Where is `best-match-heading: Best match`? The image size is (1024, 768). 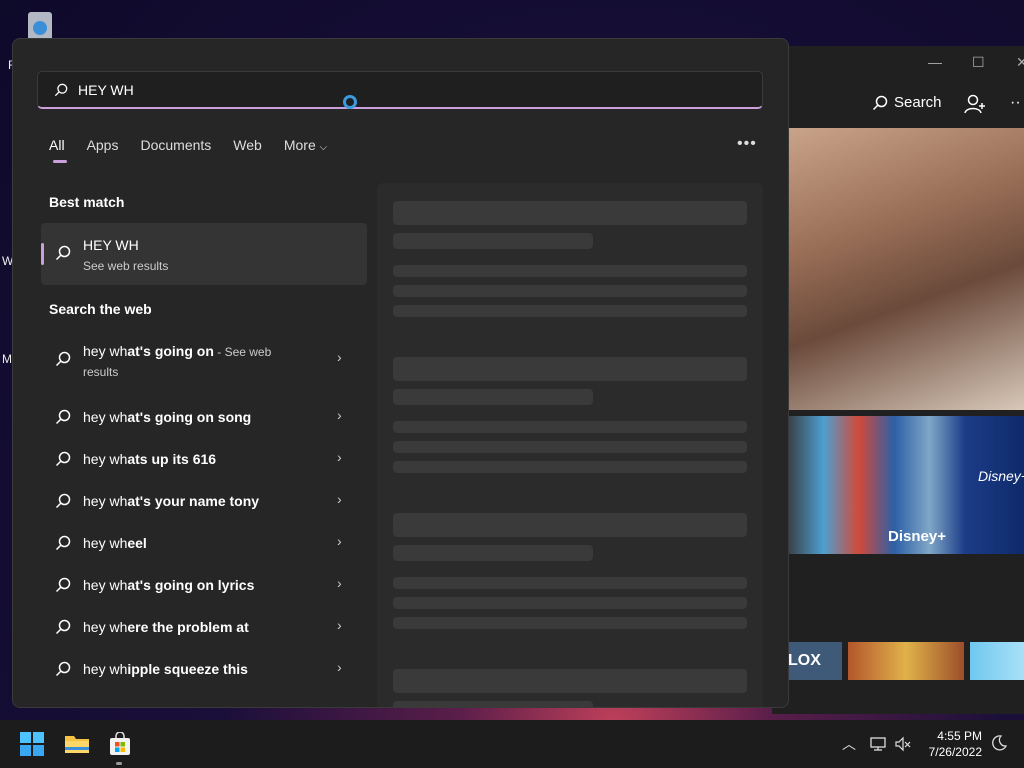 best-match-heading: Best match is located at coordinates (87, 202).